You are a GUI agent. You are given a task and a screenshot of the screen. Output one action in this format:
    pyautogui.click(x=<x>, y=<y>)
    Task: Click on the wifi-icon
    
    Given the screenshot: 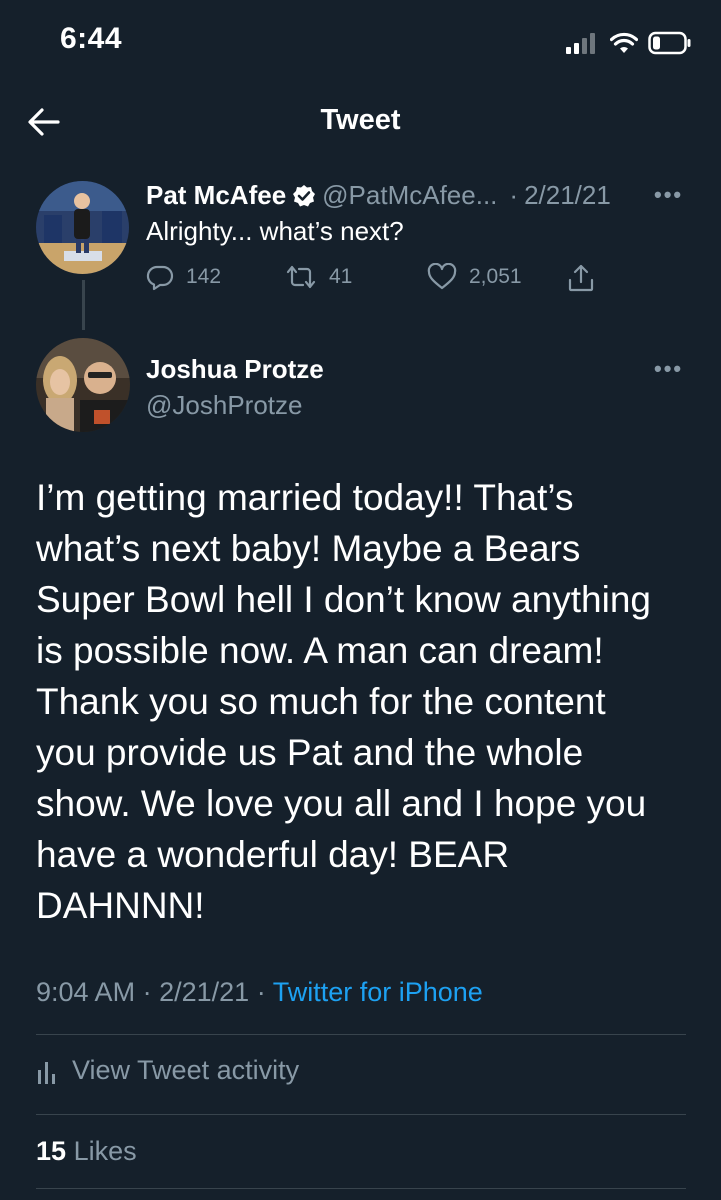 What is the action you would take?
    pyautogui.click(x=624, y=42)
    